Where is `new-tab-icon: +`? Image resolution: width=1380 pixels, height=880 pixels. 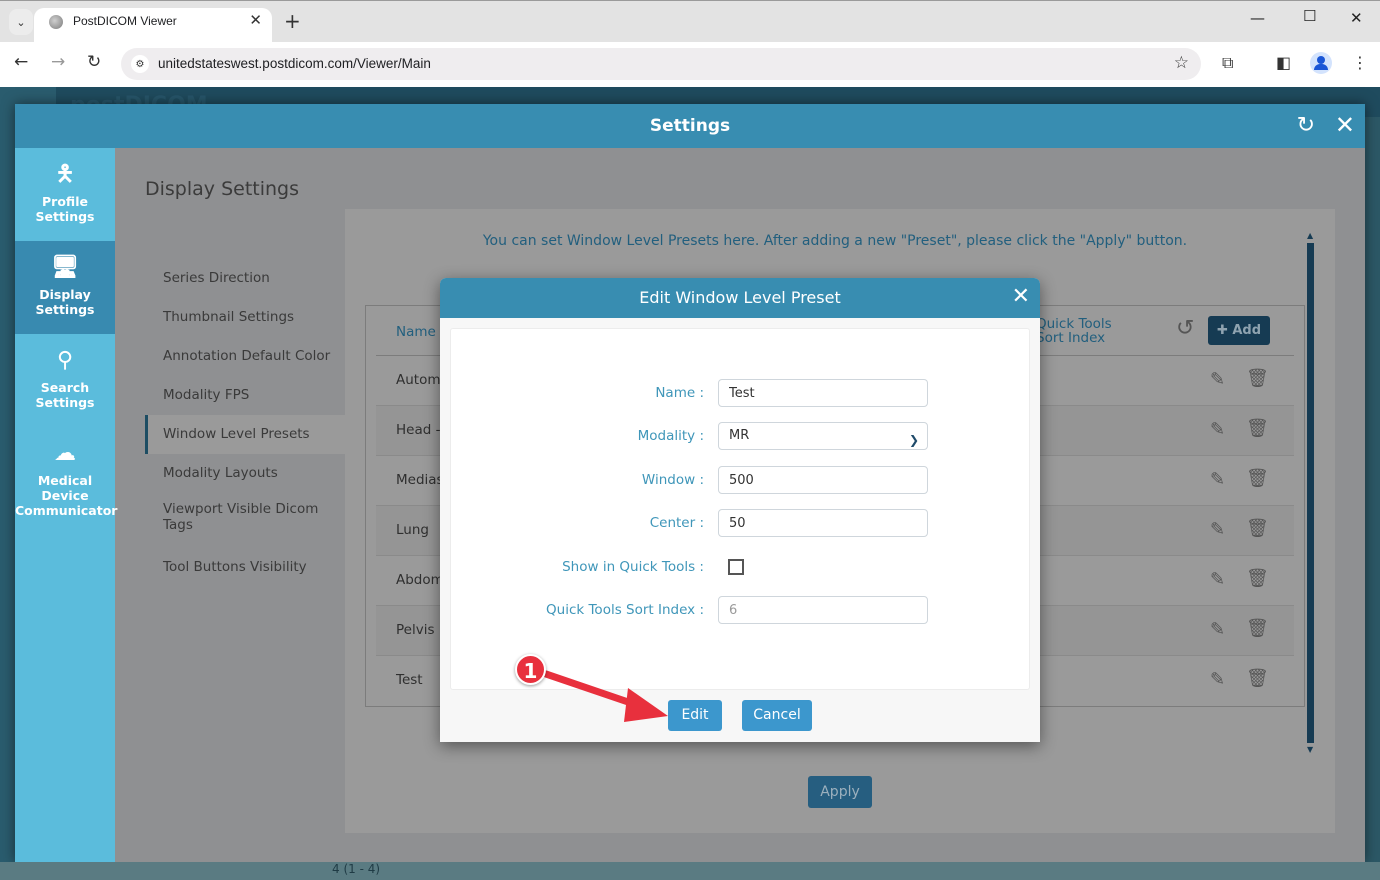
new-tab-icon: + is located at coordinates (292, 21).